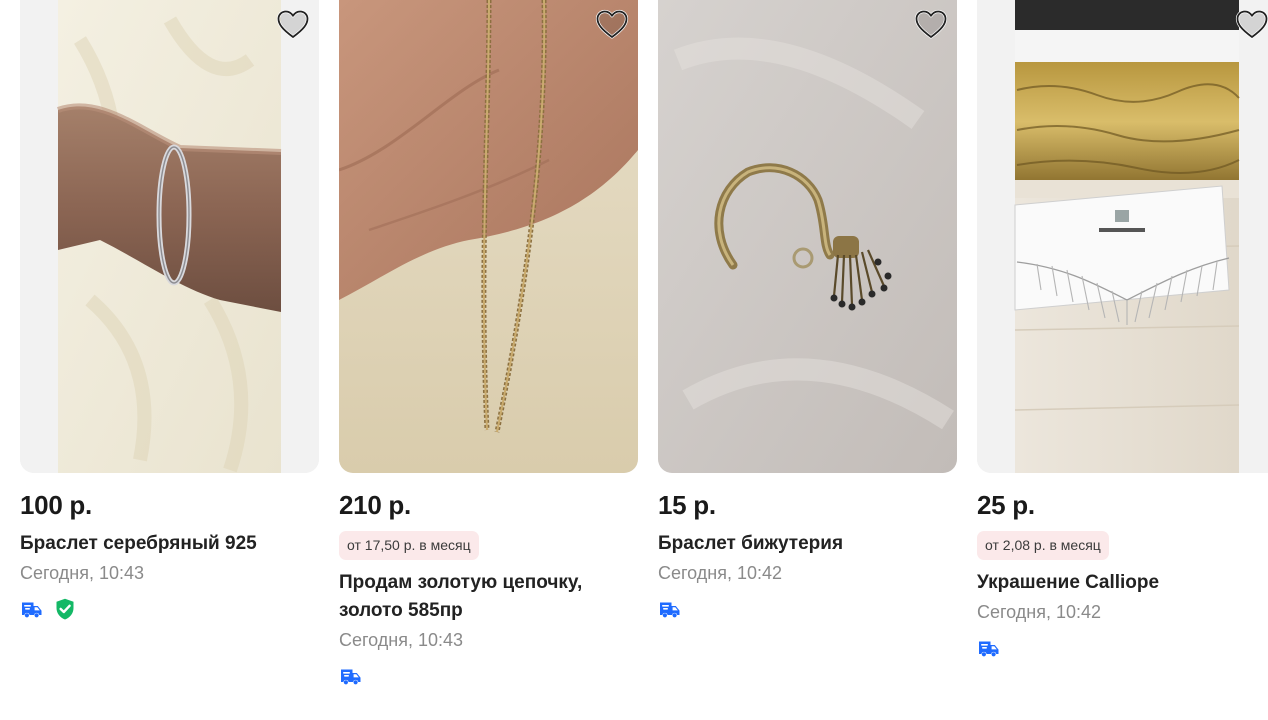 The height and width of the screenshot is (720, 1268). I want to click on installment-badge: от 17,50 р. в месяц, so click(409, 545).